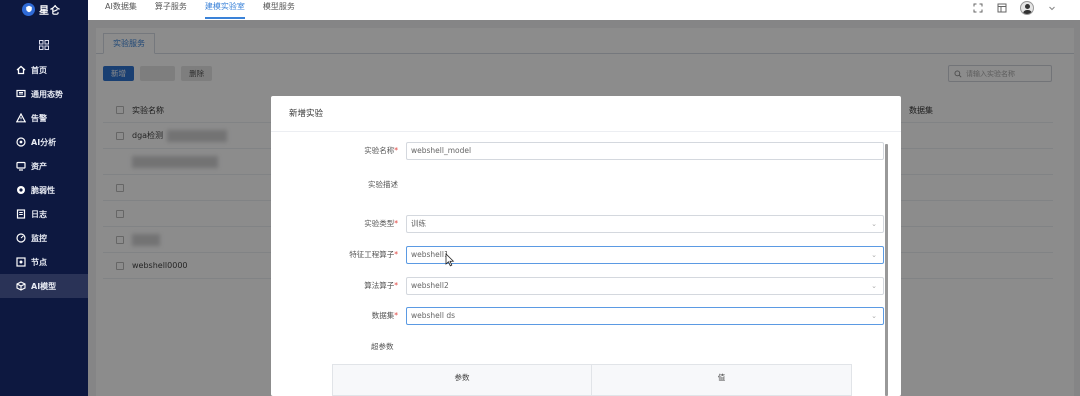 Image resolution: width=1080 pixels, height=396 pixels. I want to click on sidebar-item-vulnerability: 脆弱性, so click(44, 190).